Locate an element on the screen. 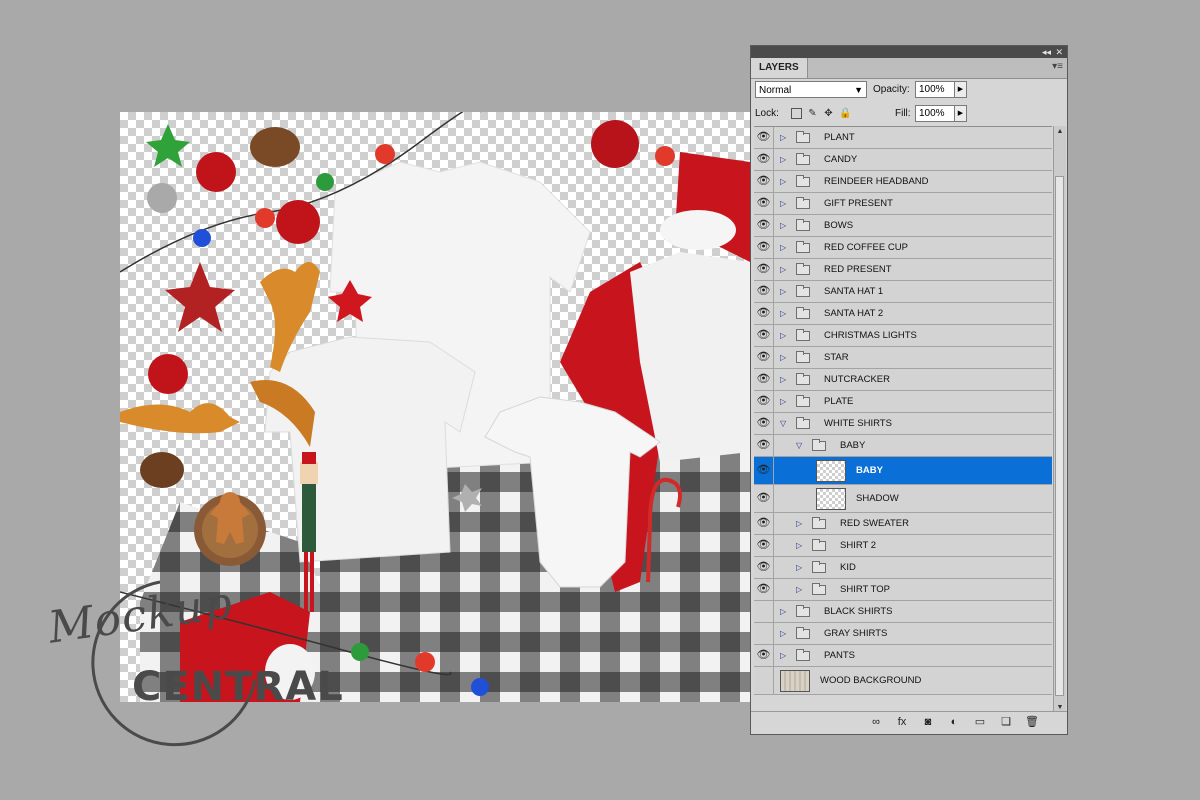  layer-row-star: 👁 ▷ STAR is located at coordinates (903, 358).